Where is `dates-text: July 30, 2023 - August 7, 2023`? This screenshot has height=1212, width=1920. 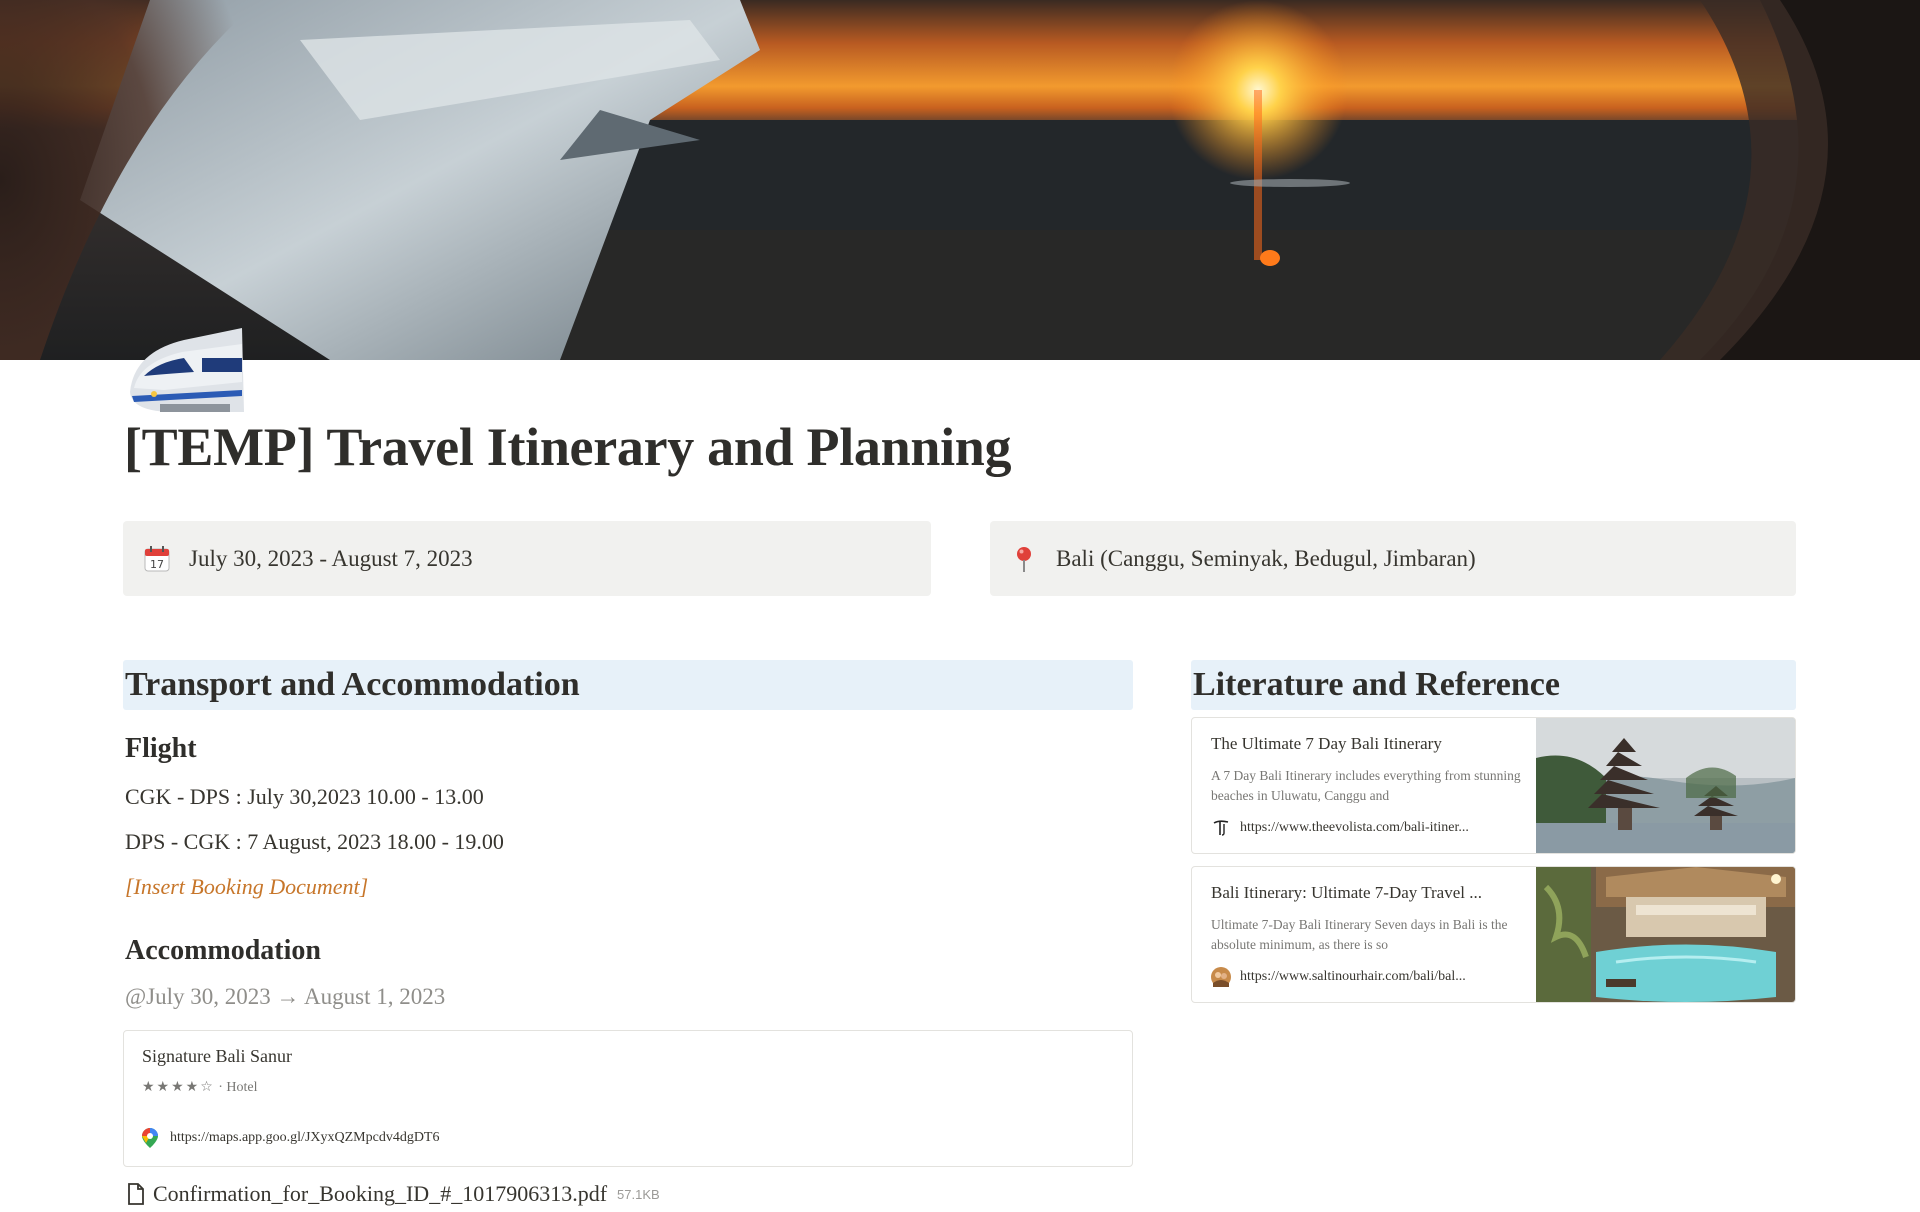
dates-text: July 30, 2023 - August 7, 2023 is located at coordinates (331, 558).